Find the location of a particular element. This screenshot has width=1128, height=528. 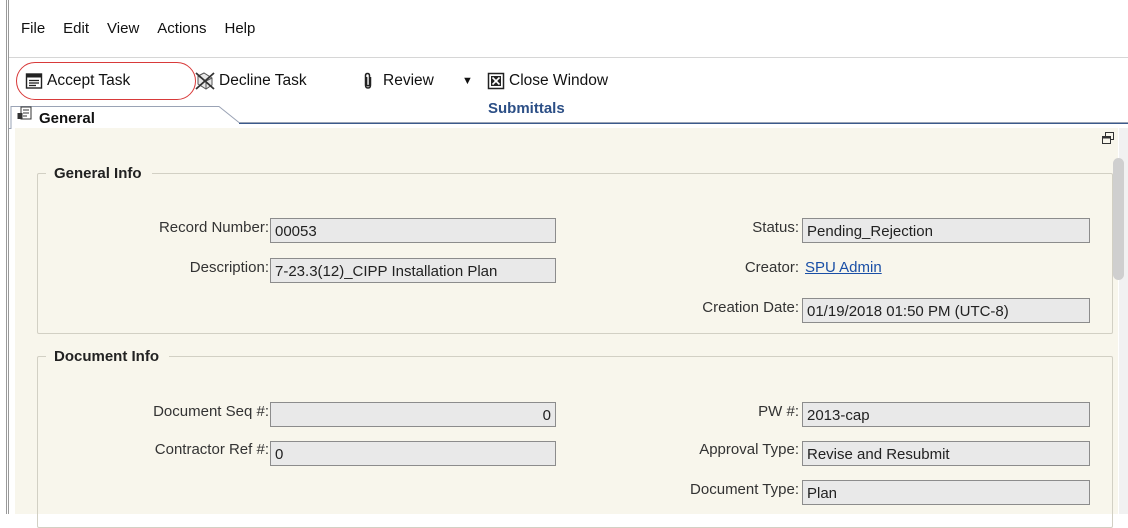

review-dropdown-arrow: ▼ is located at coordinates (467, 81).